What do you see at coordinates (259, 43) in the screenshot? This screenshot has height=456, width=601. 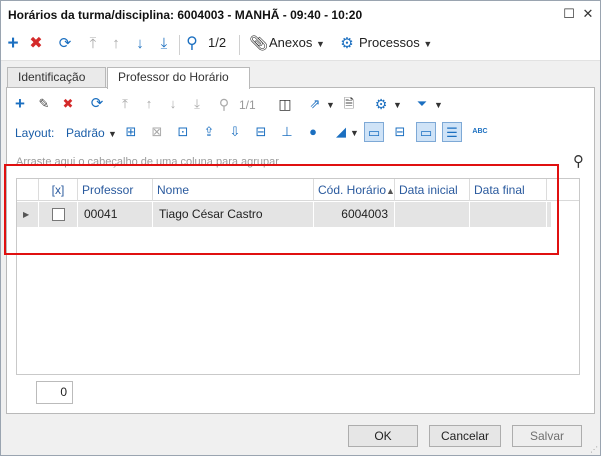 I see `paperclip-icon: 📎︎` at bounding box center [259, 43].